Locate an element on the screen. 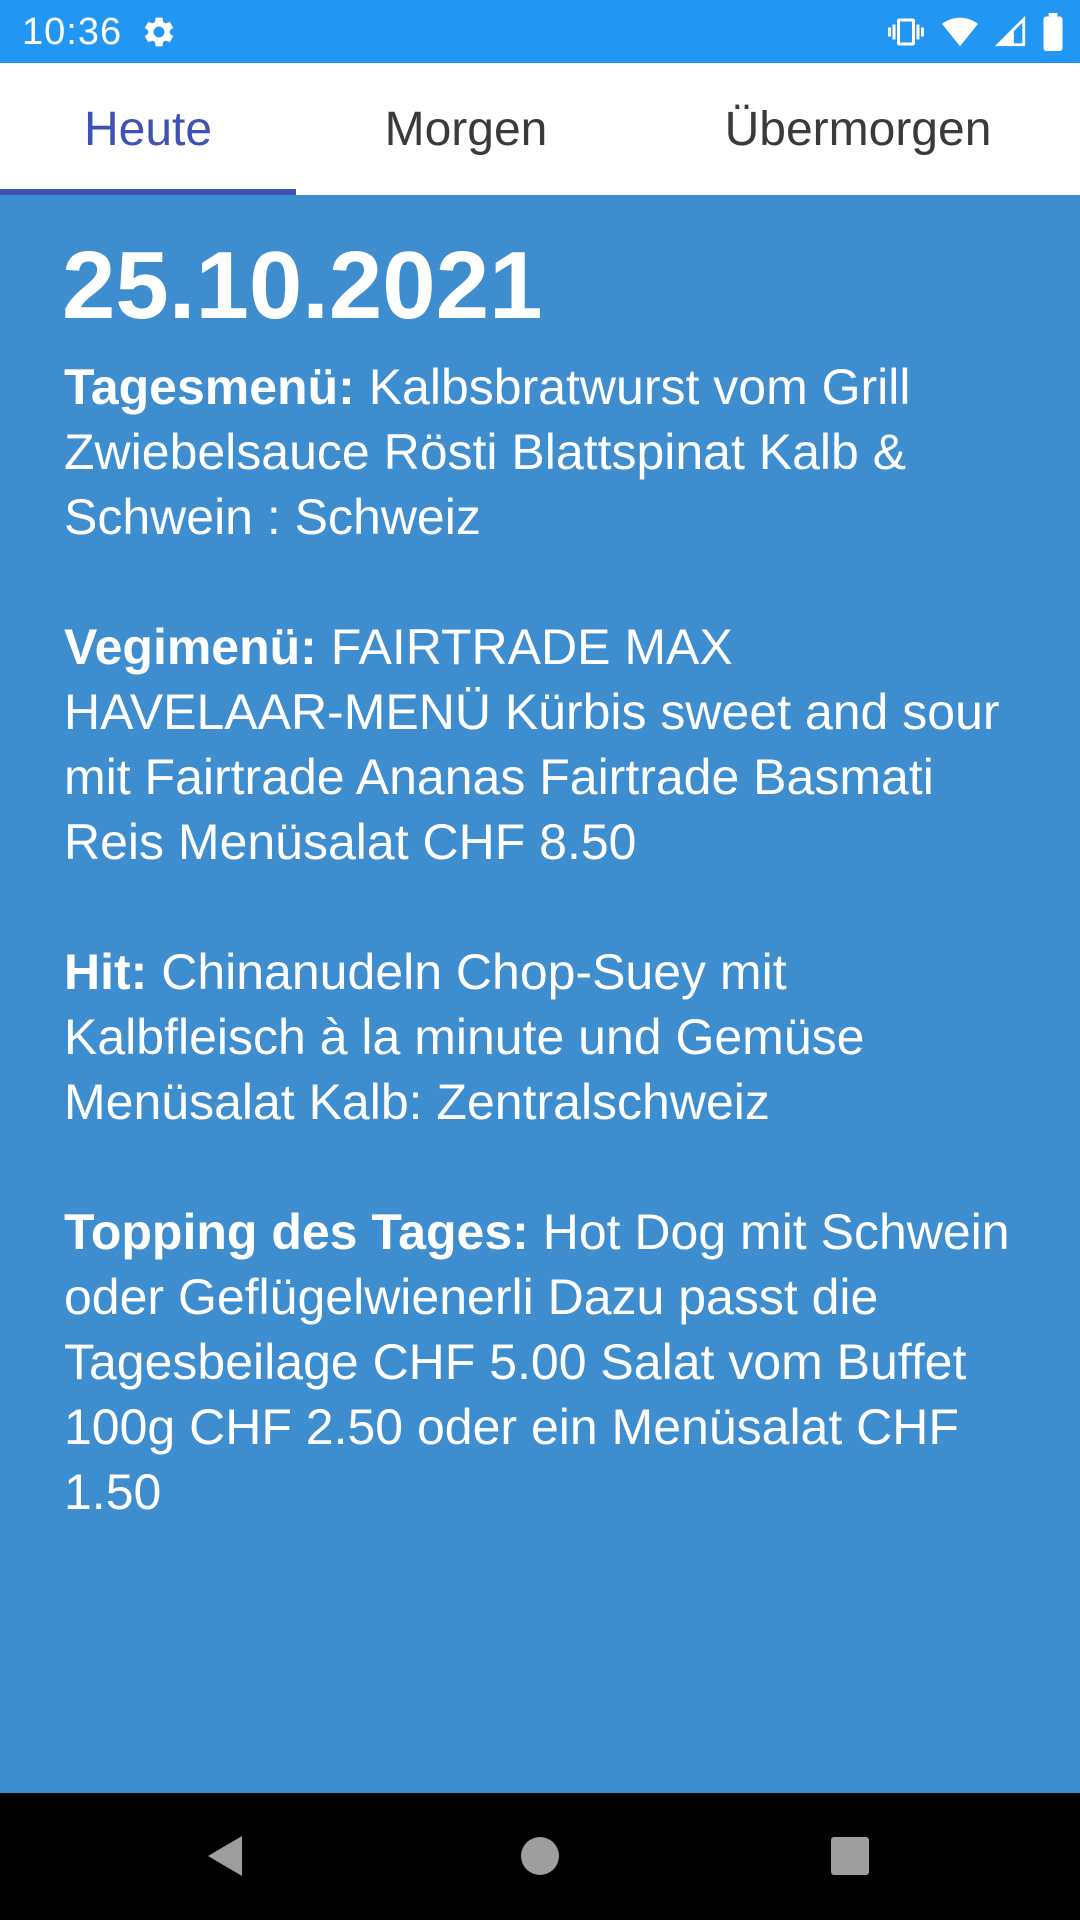 The width and height of the screenshot is (1080, 1920). tab-label: Morgen is located at coordinates (466, 129).